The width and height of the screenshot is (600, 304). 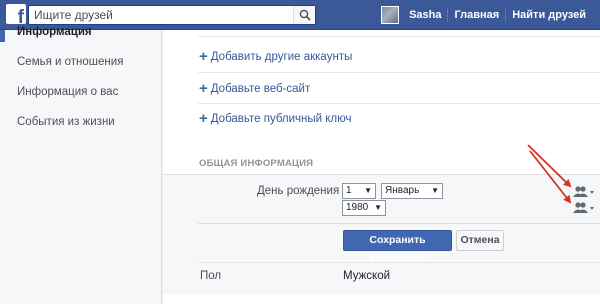 I want to click on active-indicator, so click(x=2, y=36).